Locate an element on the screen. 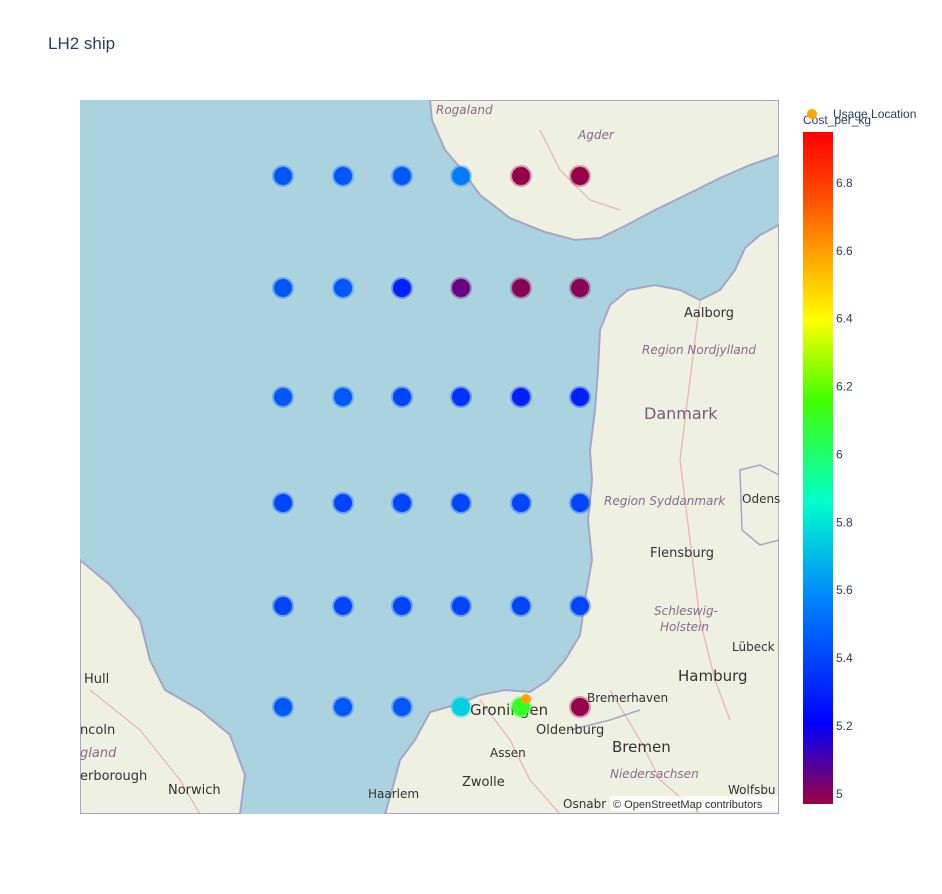 The width and height of the screenshot is (942, 894). map-label: erborough is located at coordinates (113, 776).